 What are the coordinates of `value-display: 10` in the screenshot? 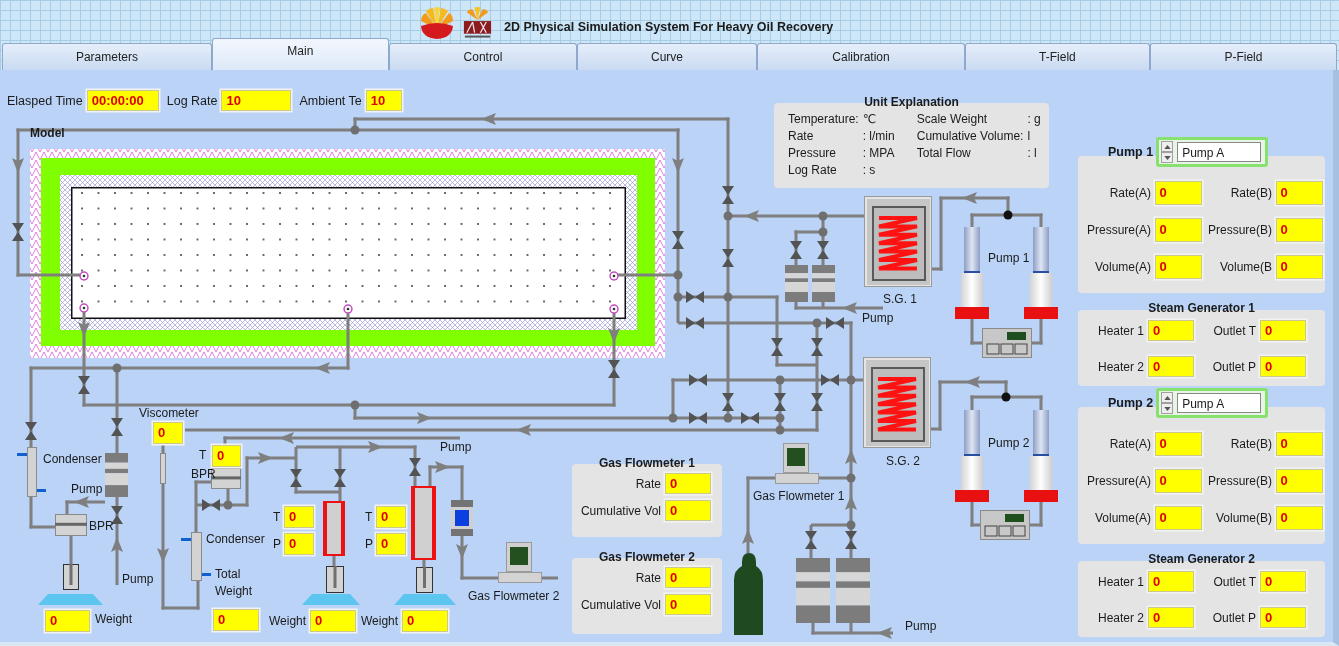 It's located at (256, 100).